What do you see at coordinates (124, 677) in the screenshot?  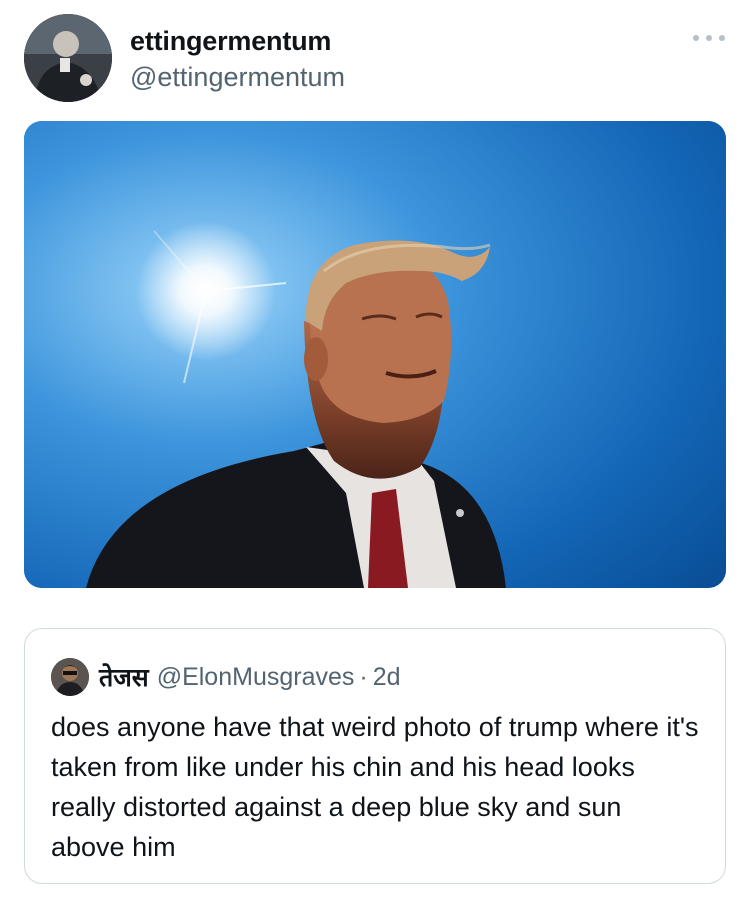 I see `quoted-author-display-name: तेजस` at bounding box center [124, 677].